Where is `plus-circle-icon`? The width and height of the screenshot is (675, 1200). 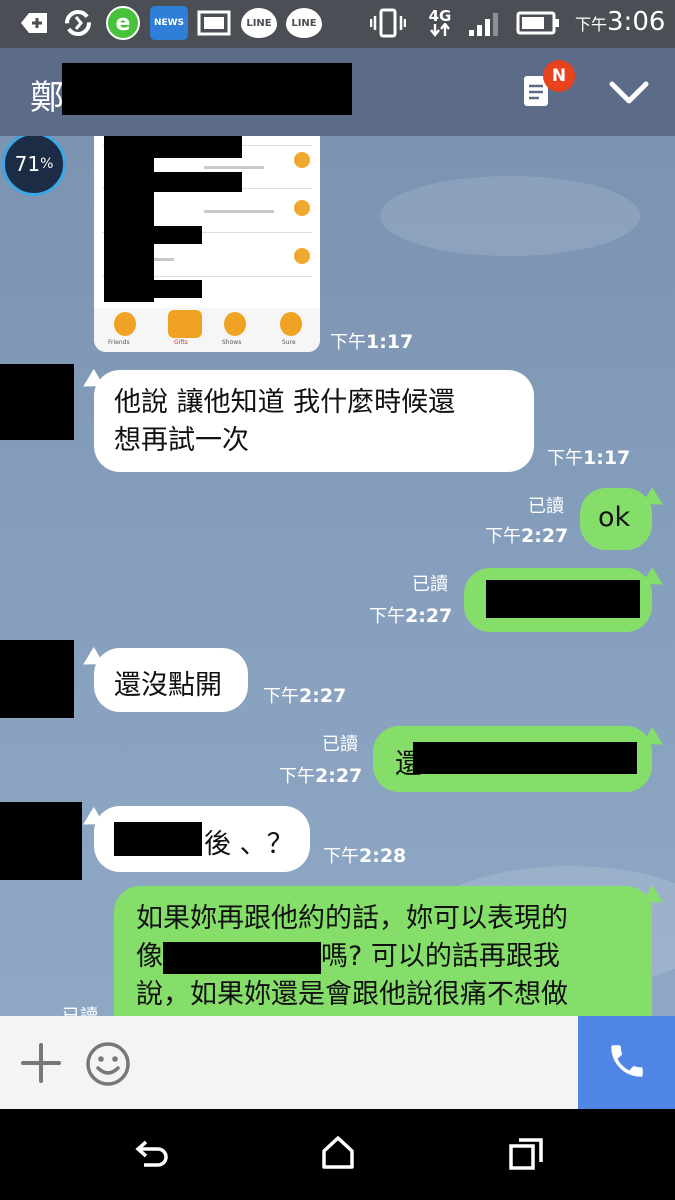
plus-circle-icon is located at coordinates (33, 23).